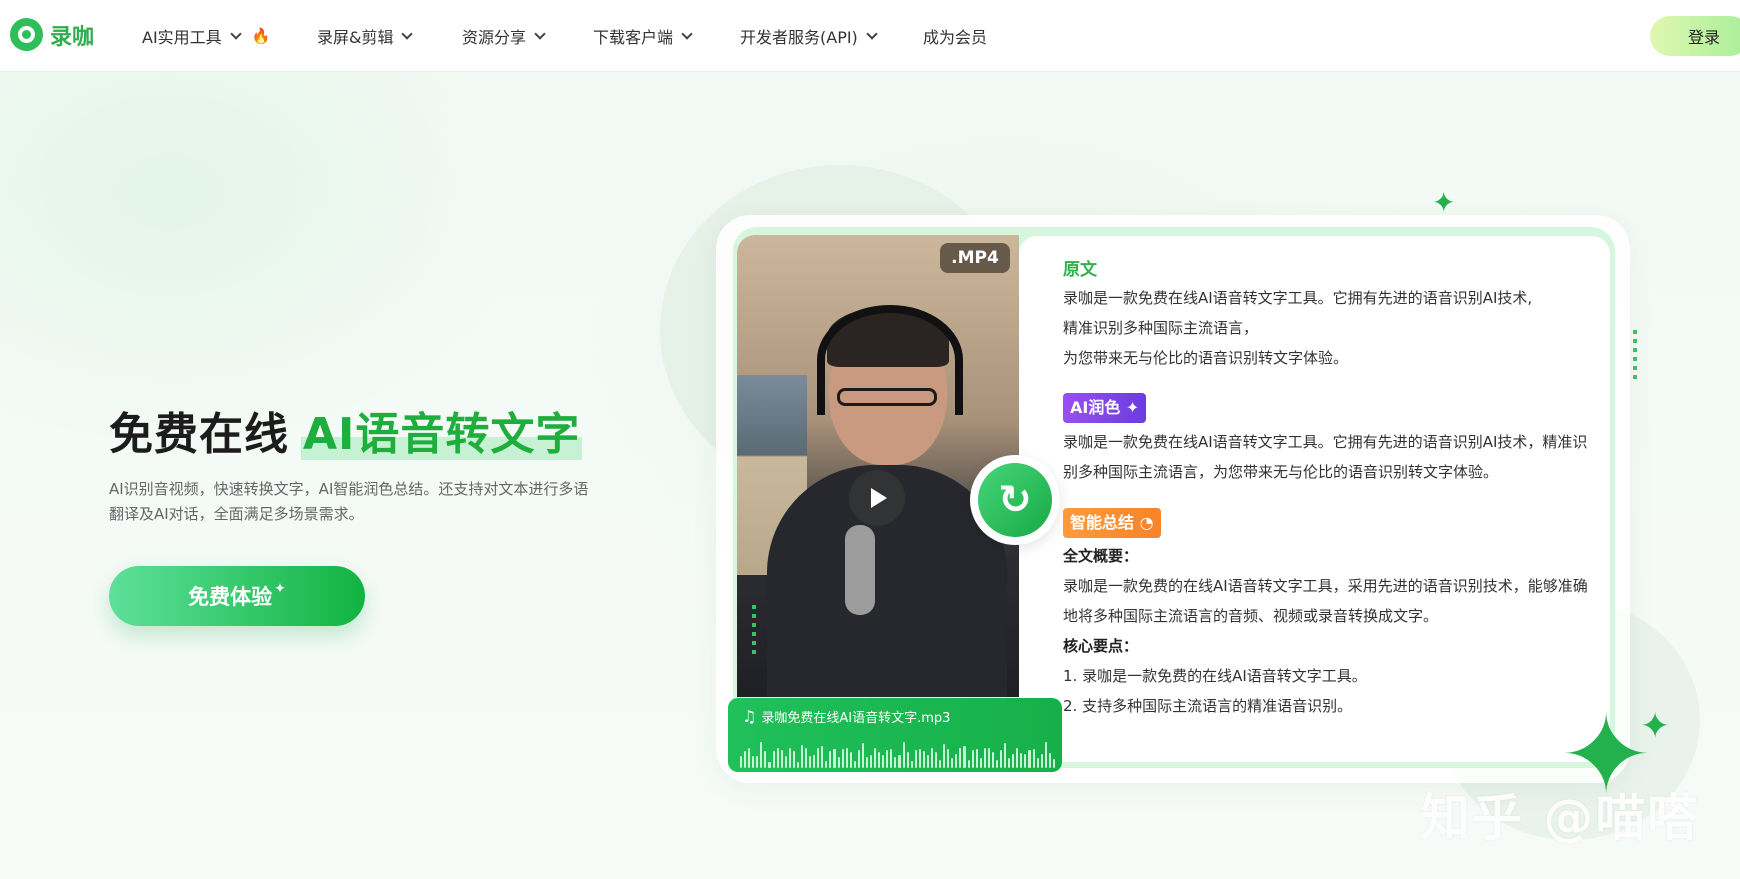 The height and width of the screenshot is (879, 1740). Describe the element at coordinates (1015, 500) in the screenshot. I see `convert-icon: ↻` at that location.